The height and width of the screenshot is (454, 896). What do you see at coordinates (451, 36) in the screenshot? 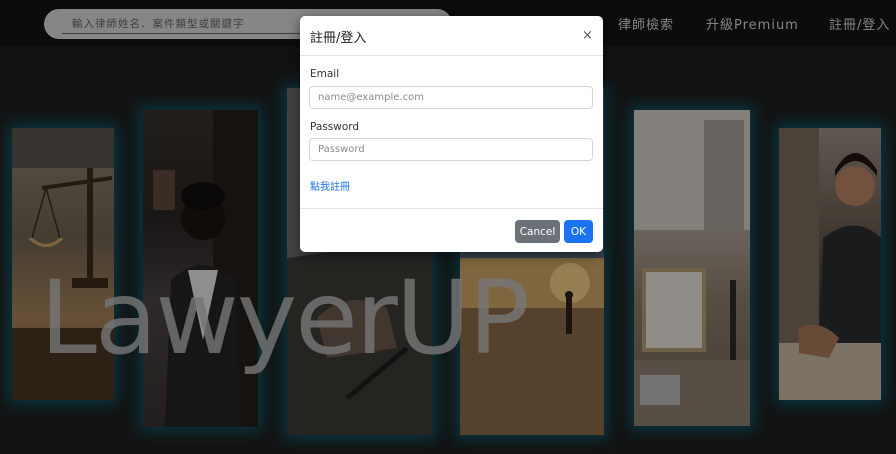
I see `modal-header: 註冊/登入 ×` at bounding box center [451, 36].